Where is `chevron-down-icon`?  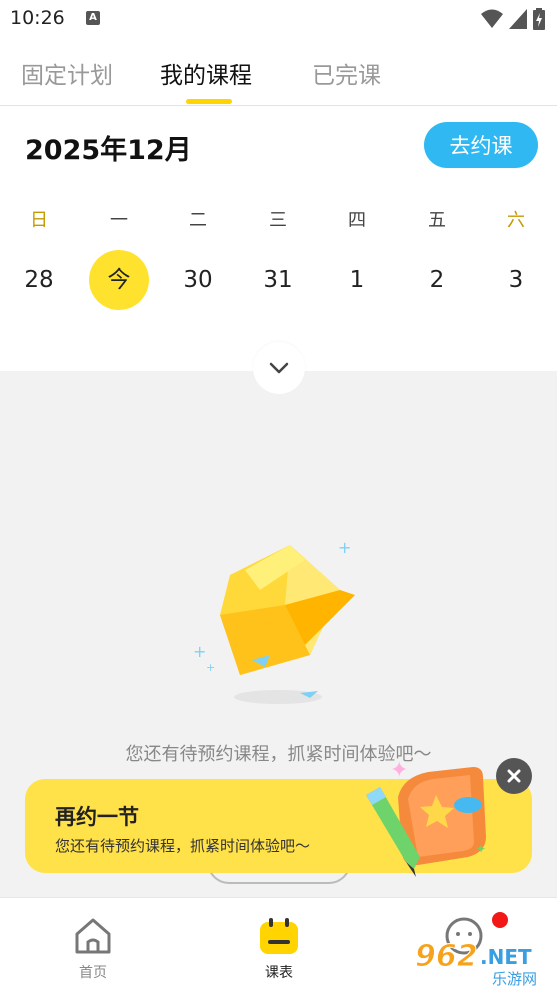 chevron-down-icon is located at coordinates (279, 368).